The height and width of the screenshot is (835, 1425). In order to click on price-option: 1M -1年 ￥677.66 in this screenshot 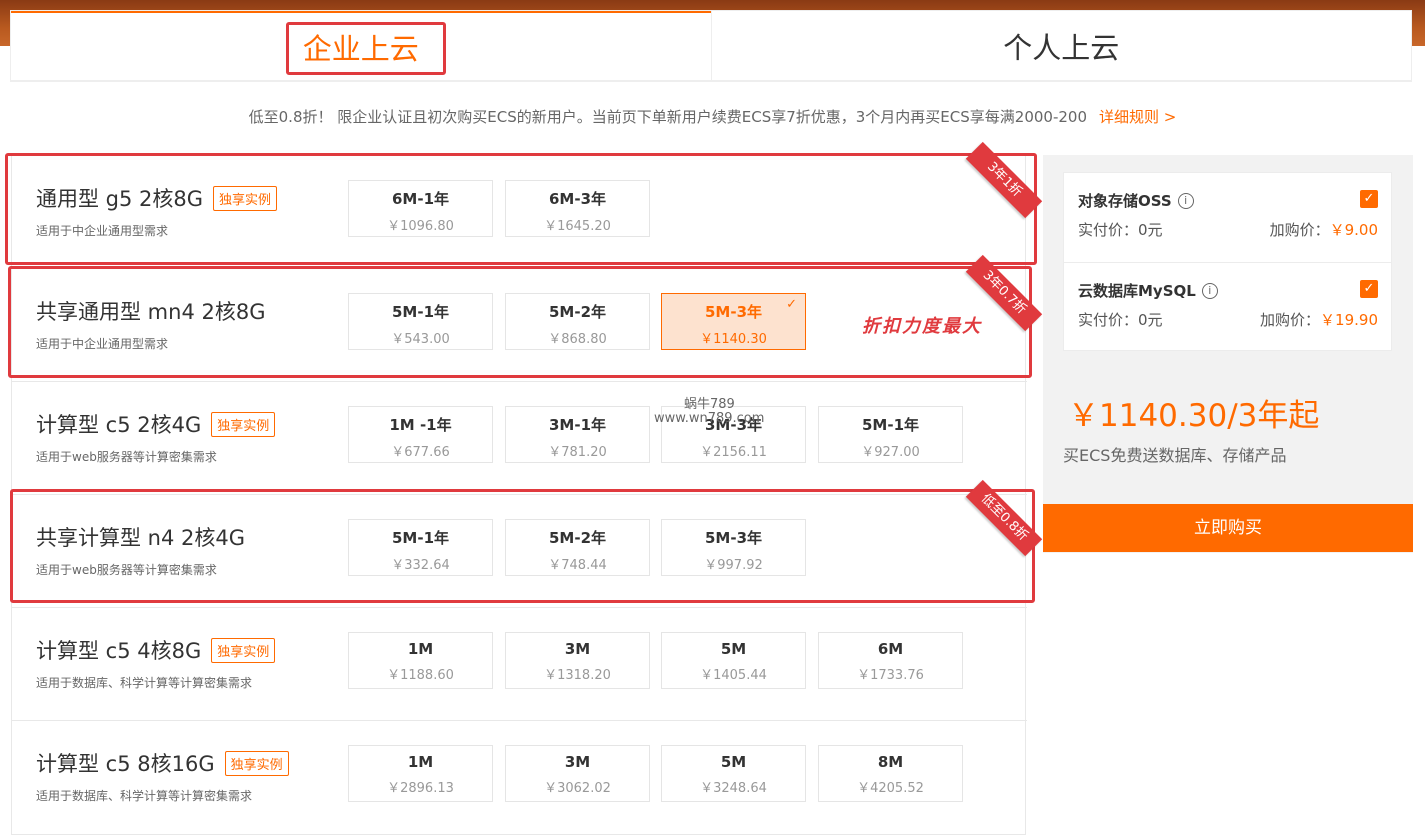, I will do `click(420, 434)`.